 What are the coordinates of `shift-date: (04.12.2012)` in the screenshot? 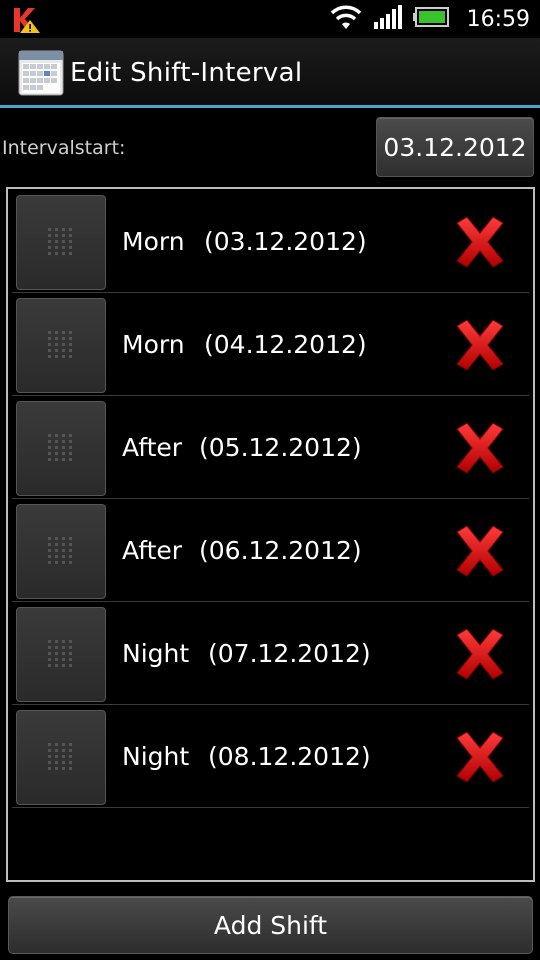 It's located at (285, 344).